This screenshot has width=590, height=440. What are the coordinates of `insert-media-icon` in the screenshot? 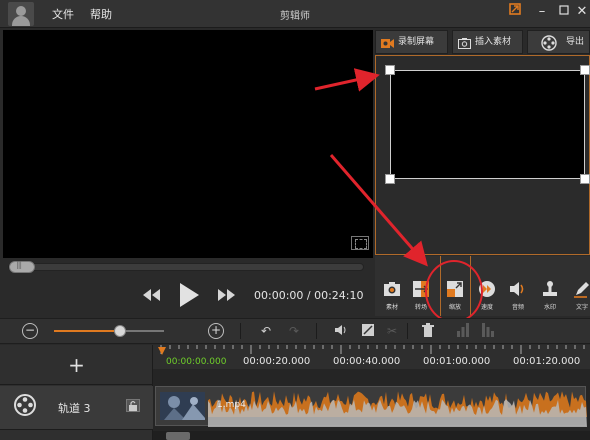 It's located at (464, 42).